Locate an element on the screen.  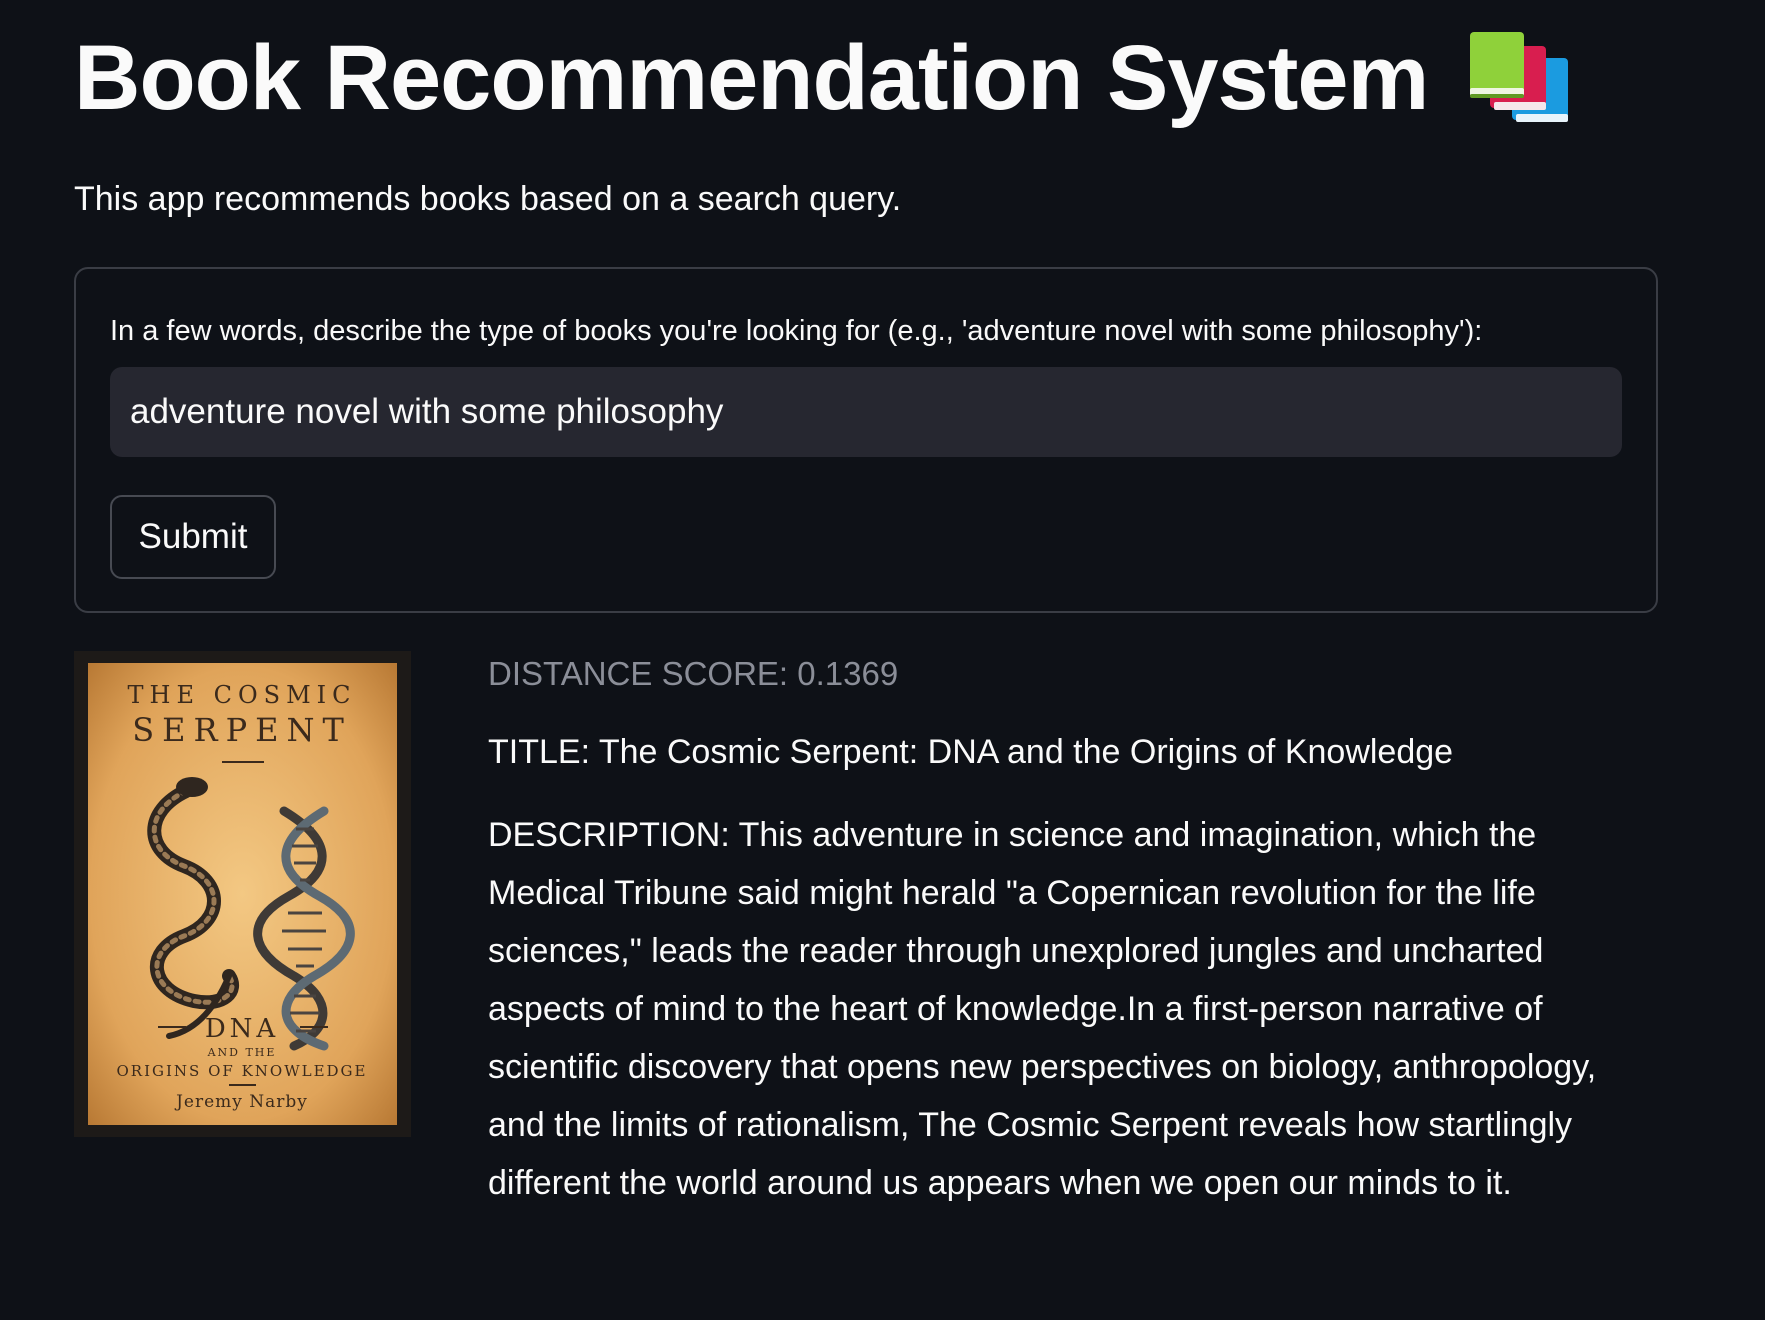
cover-title-line1: THE COSMIC is located at coordinates (242, 695).